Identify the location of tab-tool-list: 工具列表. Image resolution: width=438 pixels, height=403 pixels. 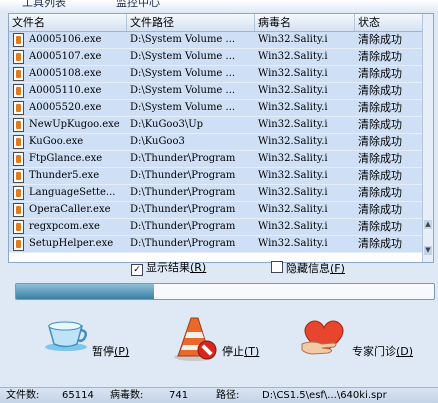
(44, 5).